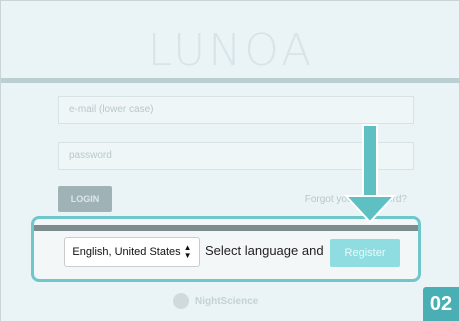  I want to click on email-placeholder: e-mail (lower case), so click(111, 109).